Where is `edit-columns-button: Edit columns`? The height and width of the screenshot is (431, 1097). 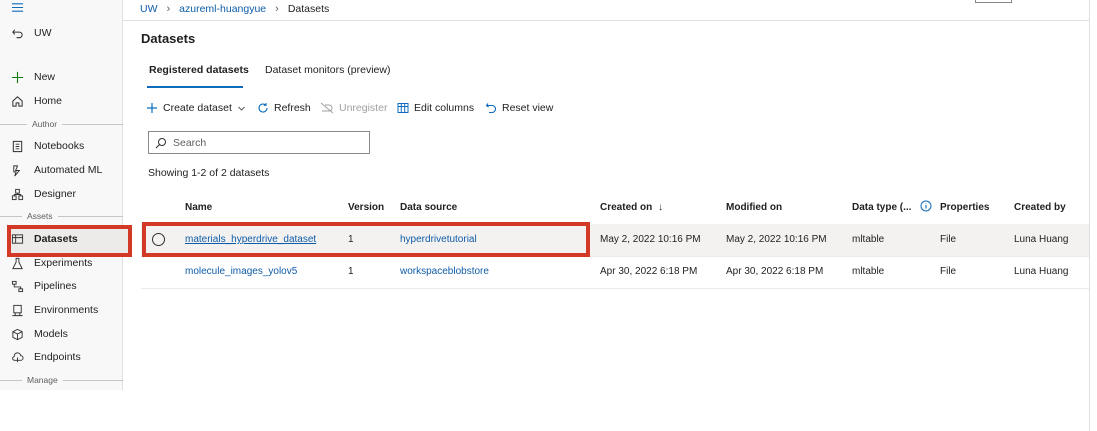 edit-columns-button: Edit columns is located at coordinates (435, 108).